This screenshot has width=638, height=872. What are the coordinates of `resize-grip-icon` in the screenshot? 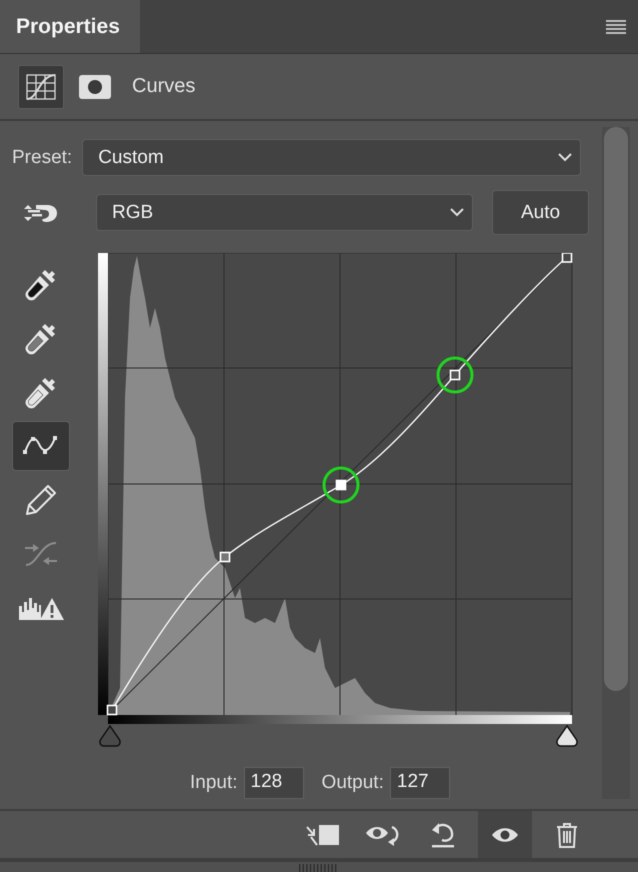 It's located at (319, 868).